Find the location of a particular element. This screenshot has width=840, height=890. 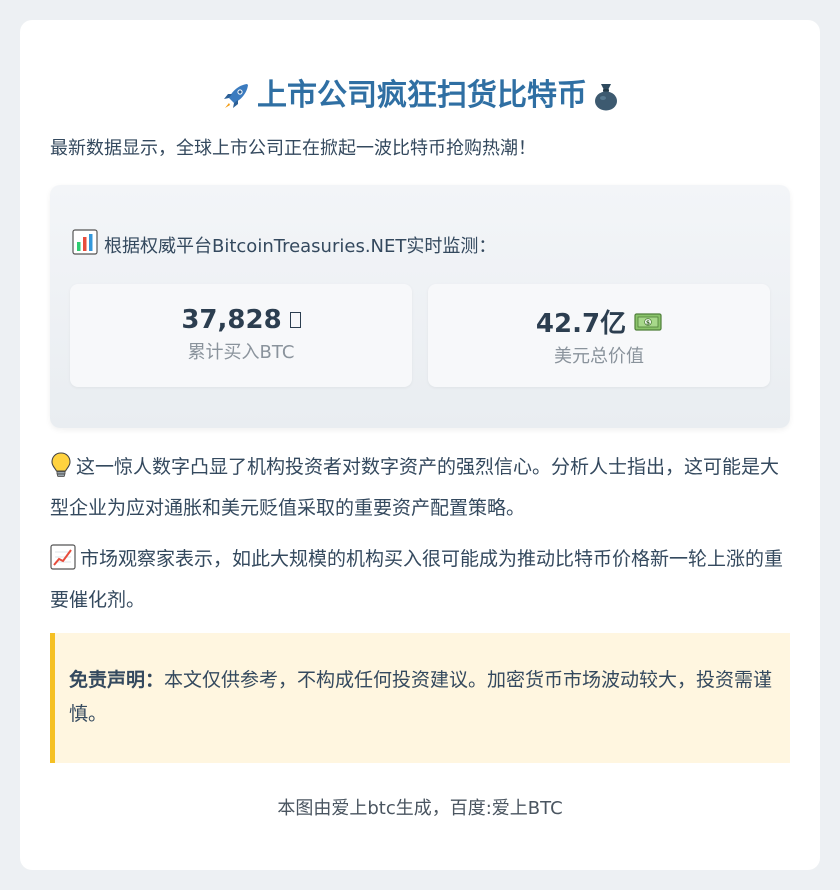

money-bag-icon is located at coordinates (606, 96).